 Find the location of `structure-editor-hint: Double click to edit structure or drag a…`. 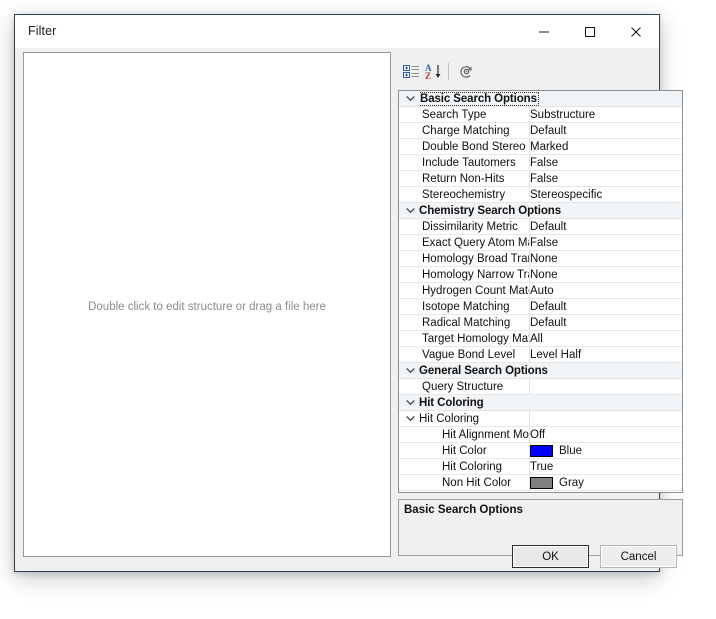

structure-editor-hint: Double click to edit structure or drag a… is located at coordinates (207, 307).